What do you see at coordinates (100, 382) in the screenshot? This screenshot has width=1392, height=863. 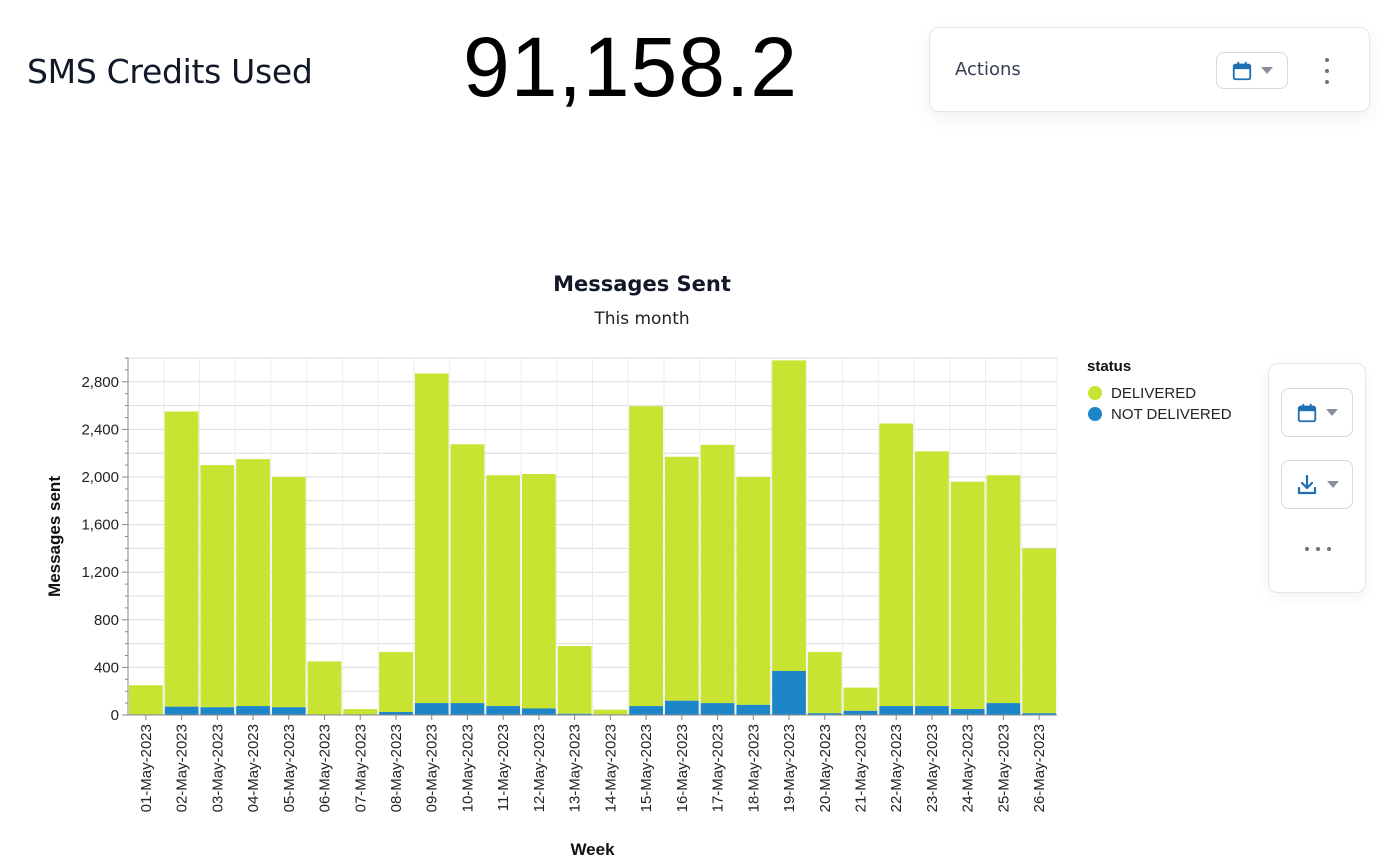 I see `y-tick-label: 2,800` at bounding box center [100, 382].